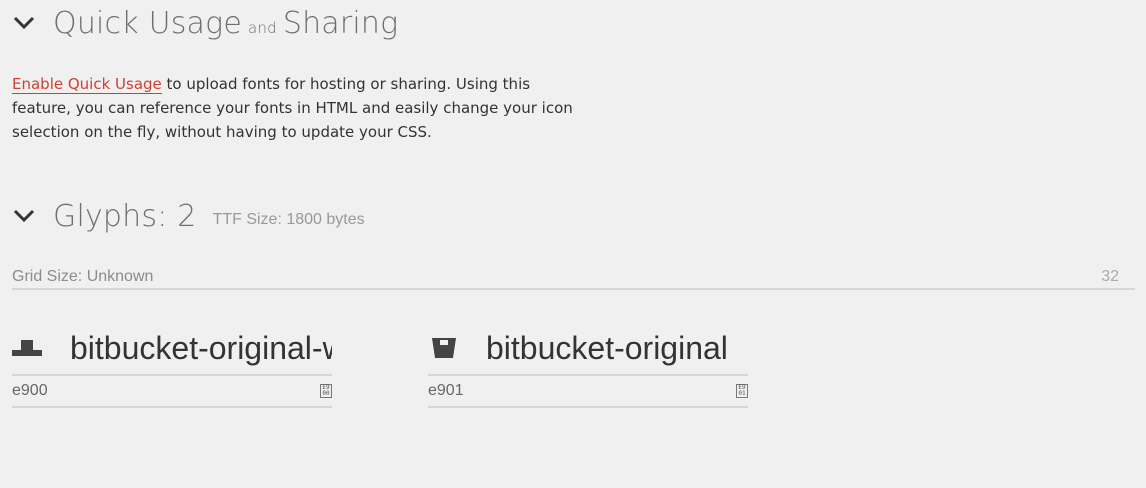 Image resolution: width=1146 pixels, height=488 pixels. What do you see at coordinates (446, 391) in the screenshot?
I see `glyph-code: e901` at bounding box center [446, 391].